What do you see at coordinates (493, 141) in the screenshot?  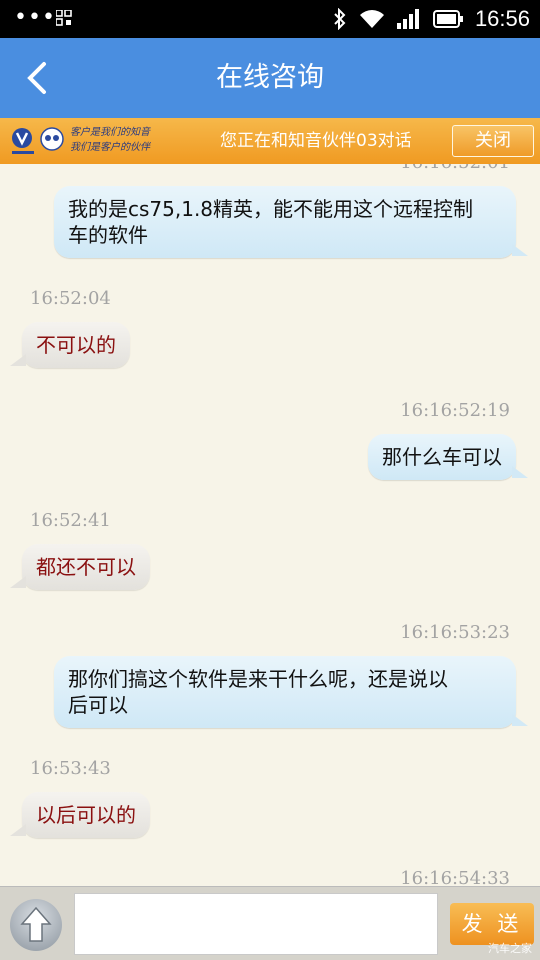 I see `close-button: 关闭` at bounding box center [493, 141].